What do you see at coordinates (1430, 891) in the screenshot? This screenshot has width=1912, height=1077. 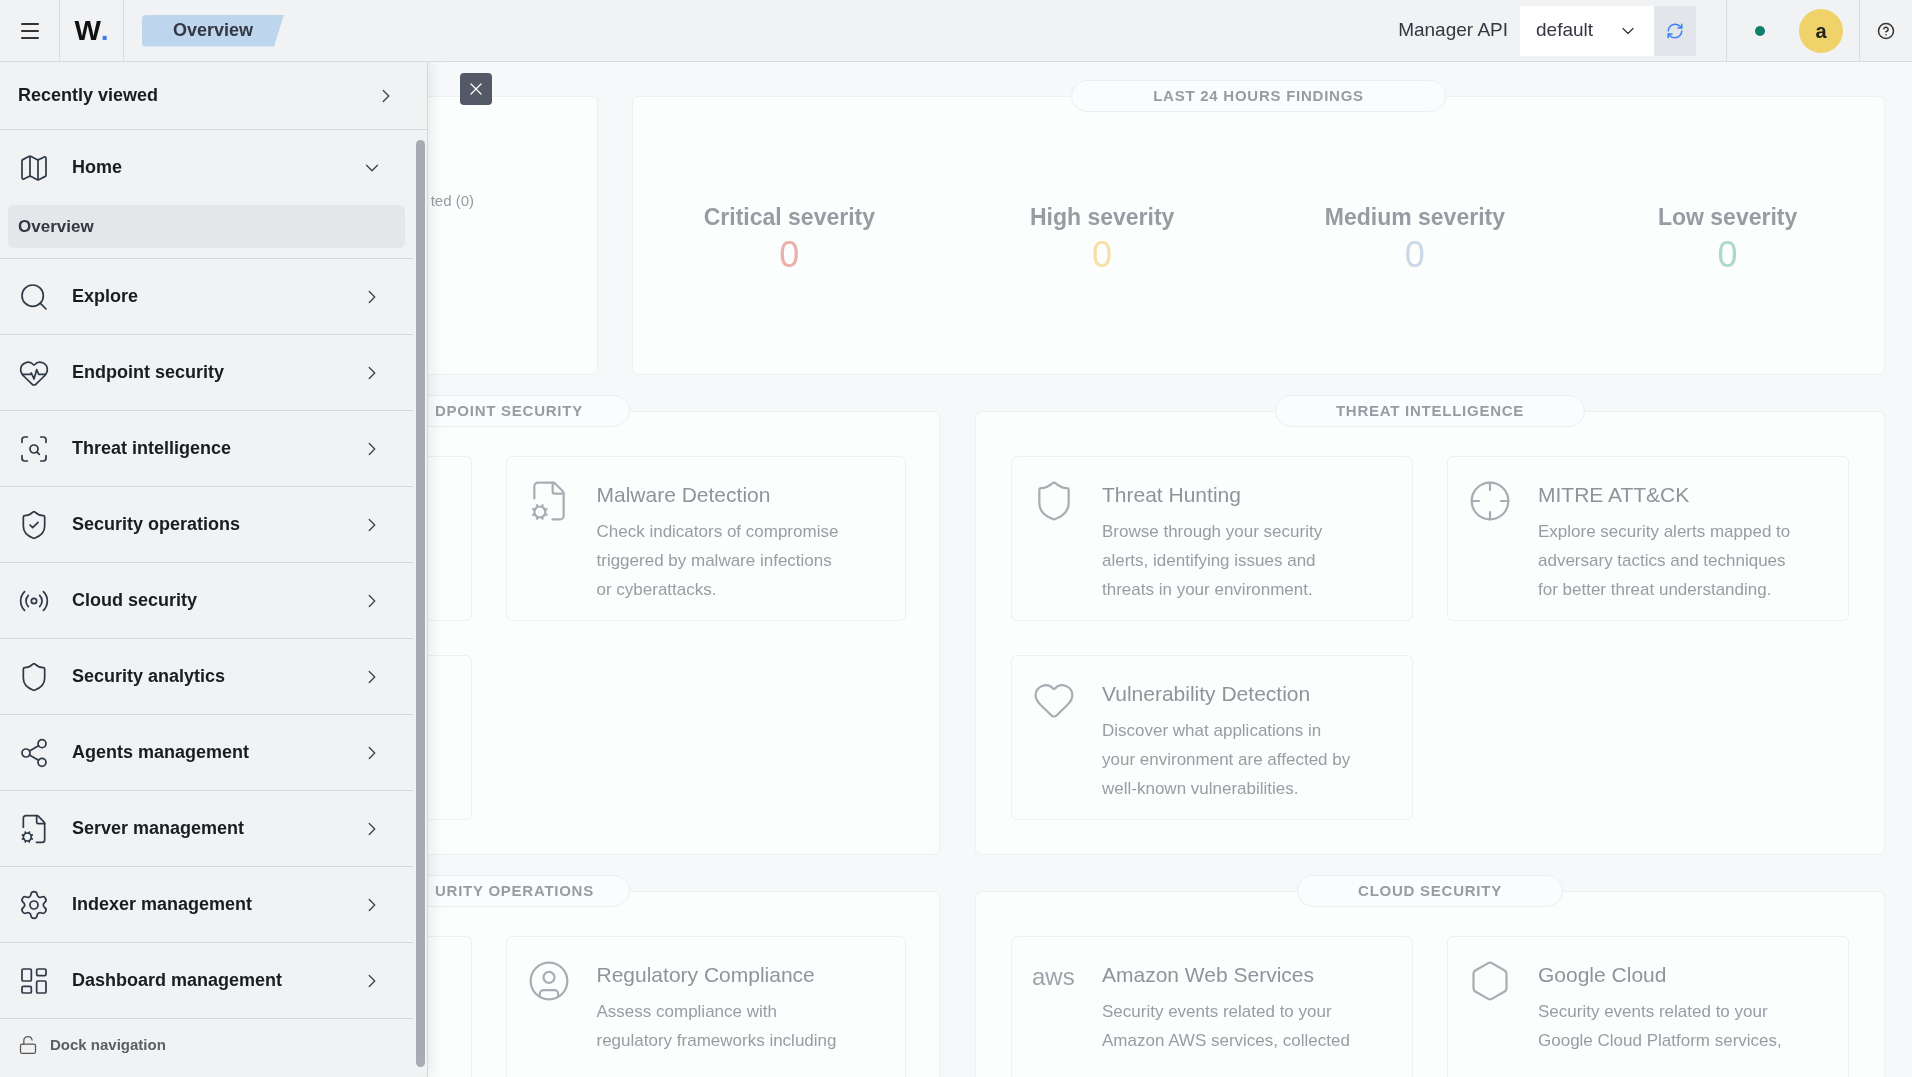 I see `section-title: CLOUD SECURITY` at bounding box center [1430, 891].